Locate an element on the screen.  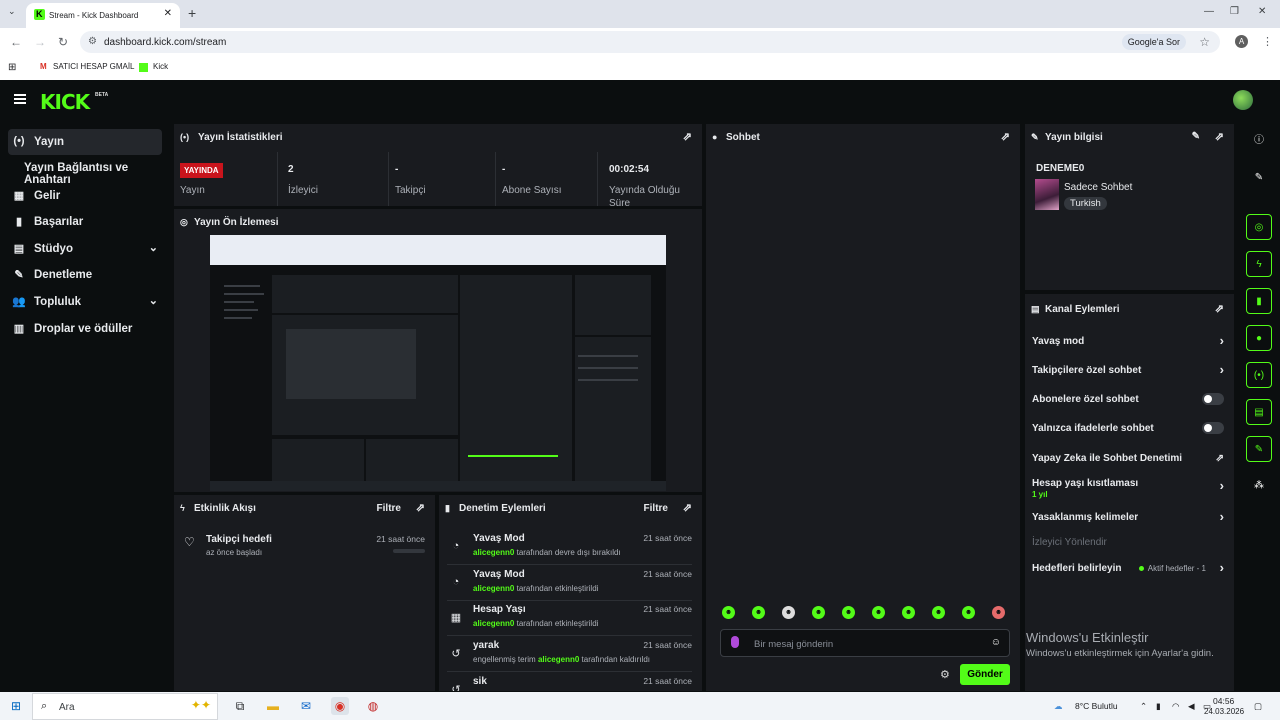
send-button: Gönder is located at coordinates (985, 674).